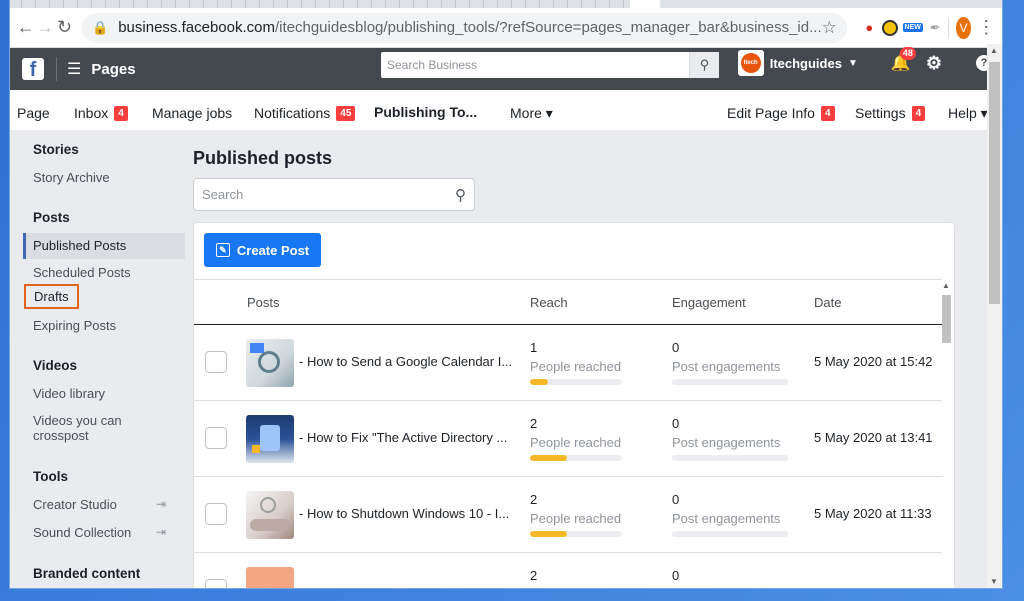 The image size is (1024, 601). Describe the element at coordinates (549, 303) in the screenshot. I see `column-header-reach: Reach` at that location.